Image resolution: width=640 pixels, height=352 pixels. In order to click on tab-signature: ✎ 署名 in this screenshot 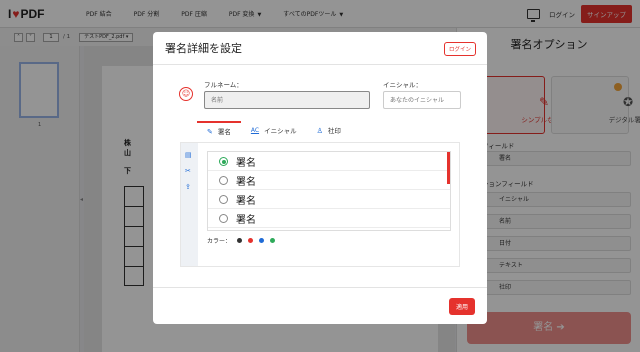, I will do `click(219, 131)`.